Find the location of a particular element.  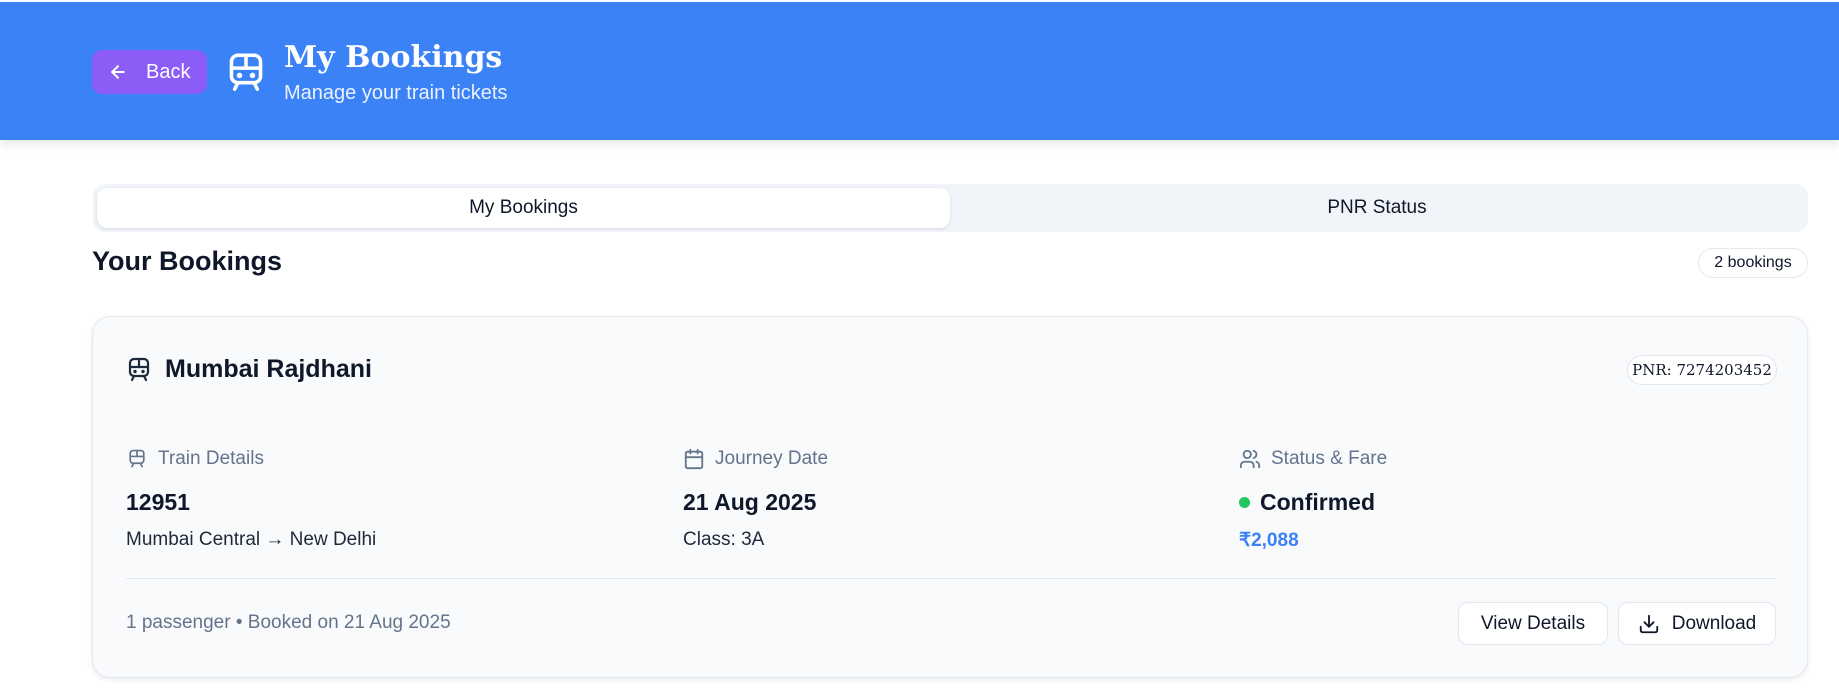

view-details-label: View Details is located at coordinates (1533, 623).